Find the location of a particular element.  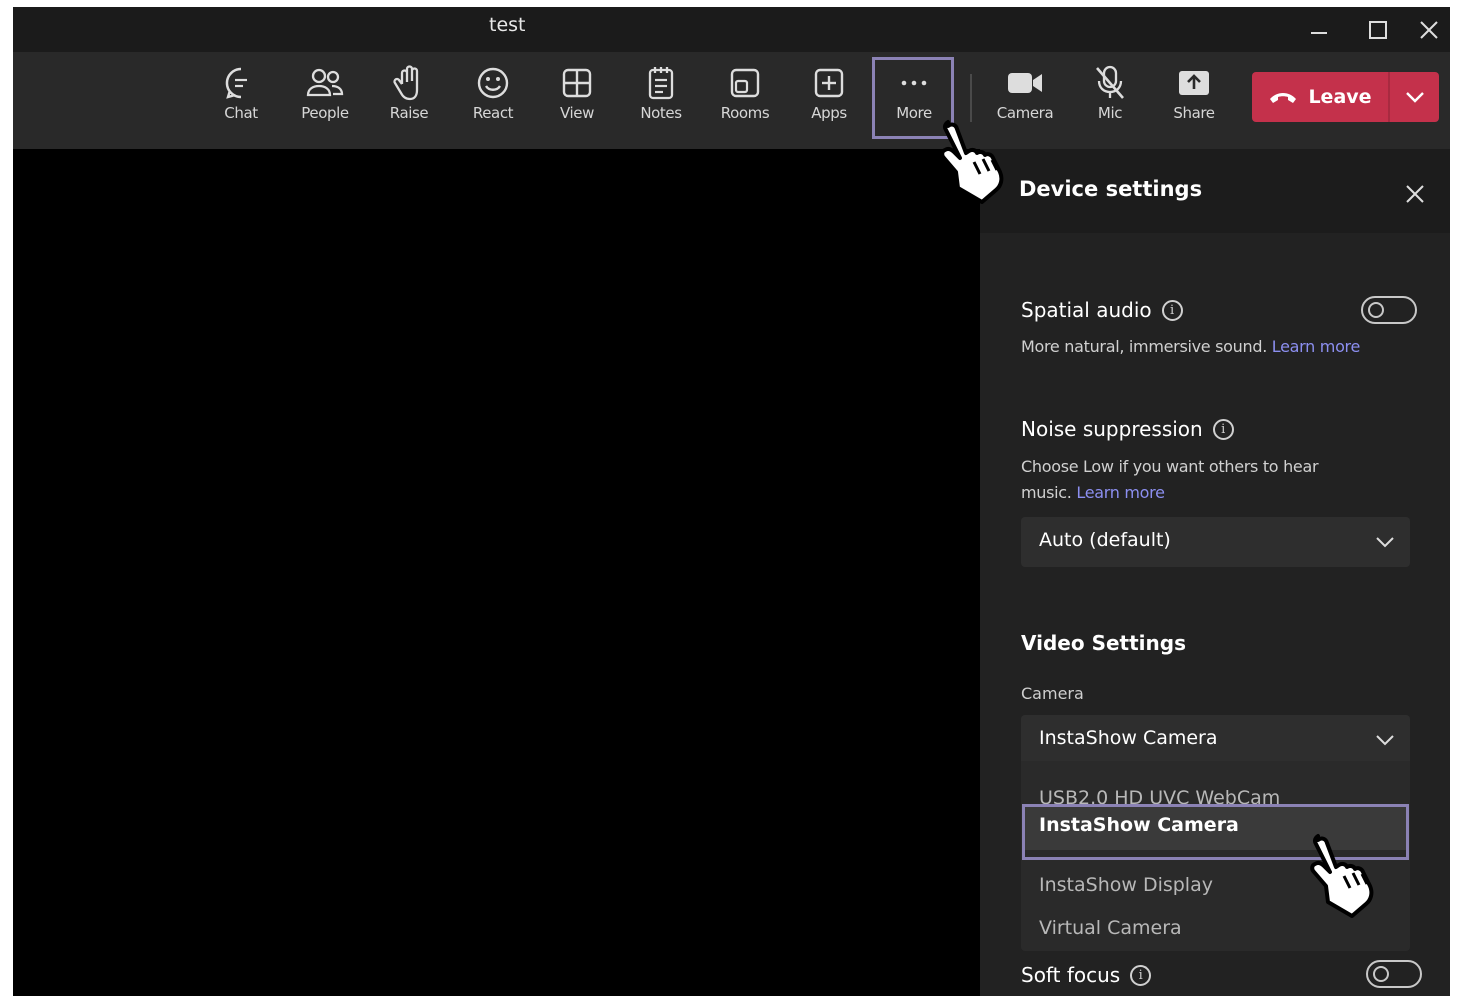

camera-option: Virtual Camera is located at coordinates (1110, 928).